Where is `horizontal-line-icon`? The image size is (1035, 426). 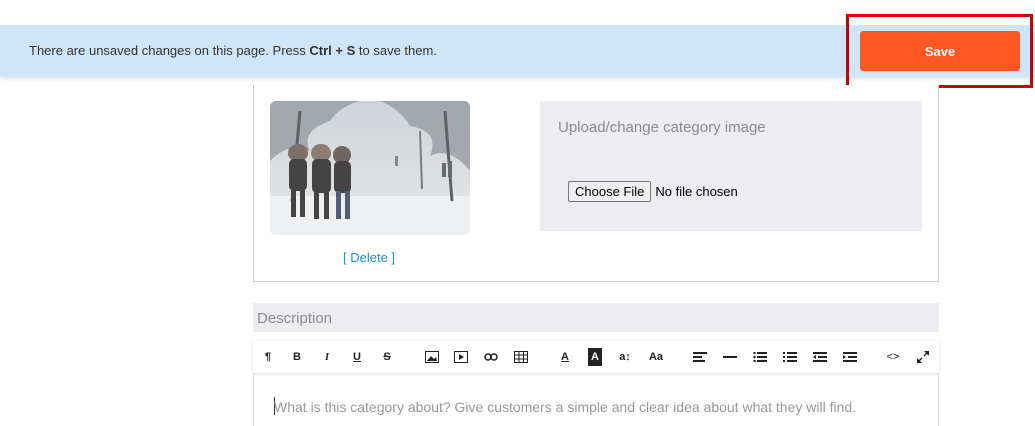
horizontal-line-icon is located at coordinates (730, 357).